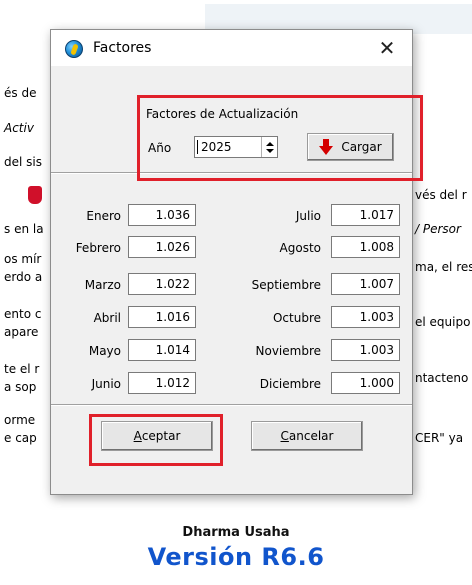  Describe the element at coordinates (21, 332) in the screenshot. I see `bg-text: apare` at that location.